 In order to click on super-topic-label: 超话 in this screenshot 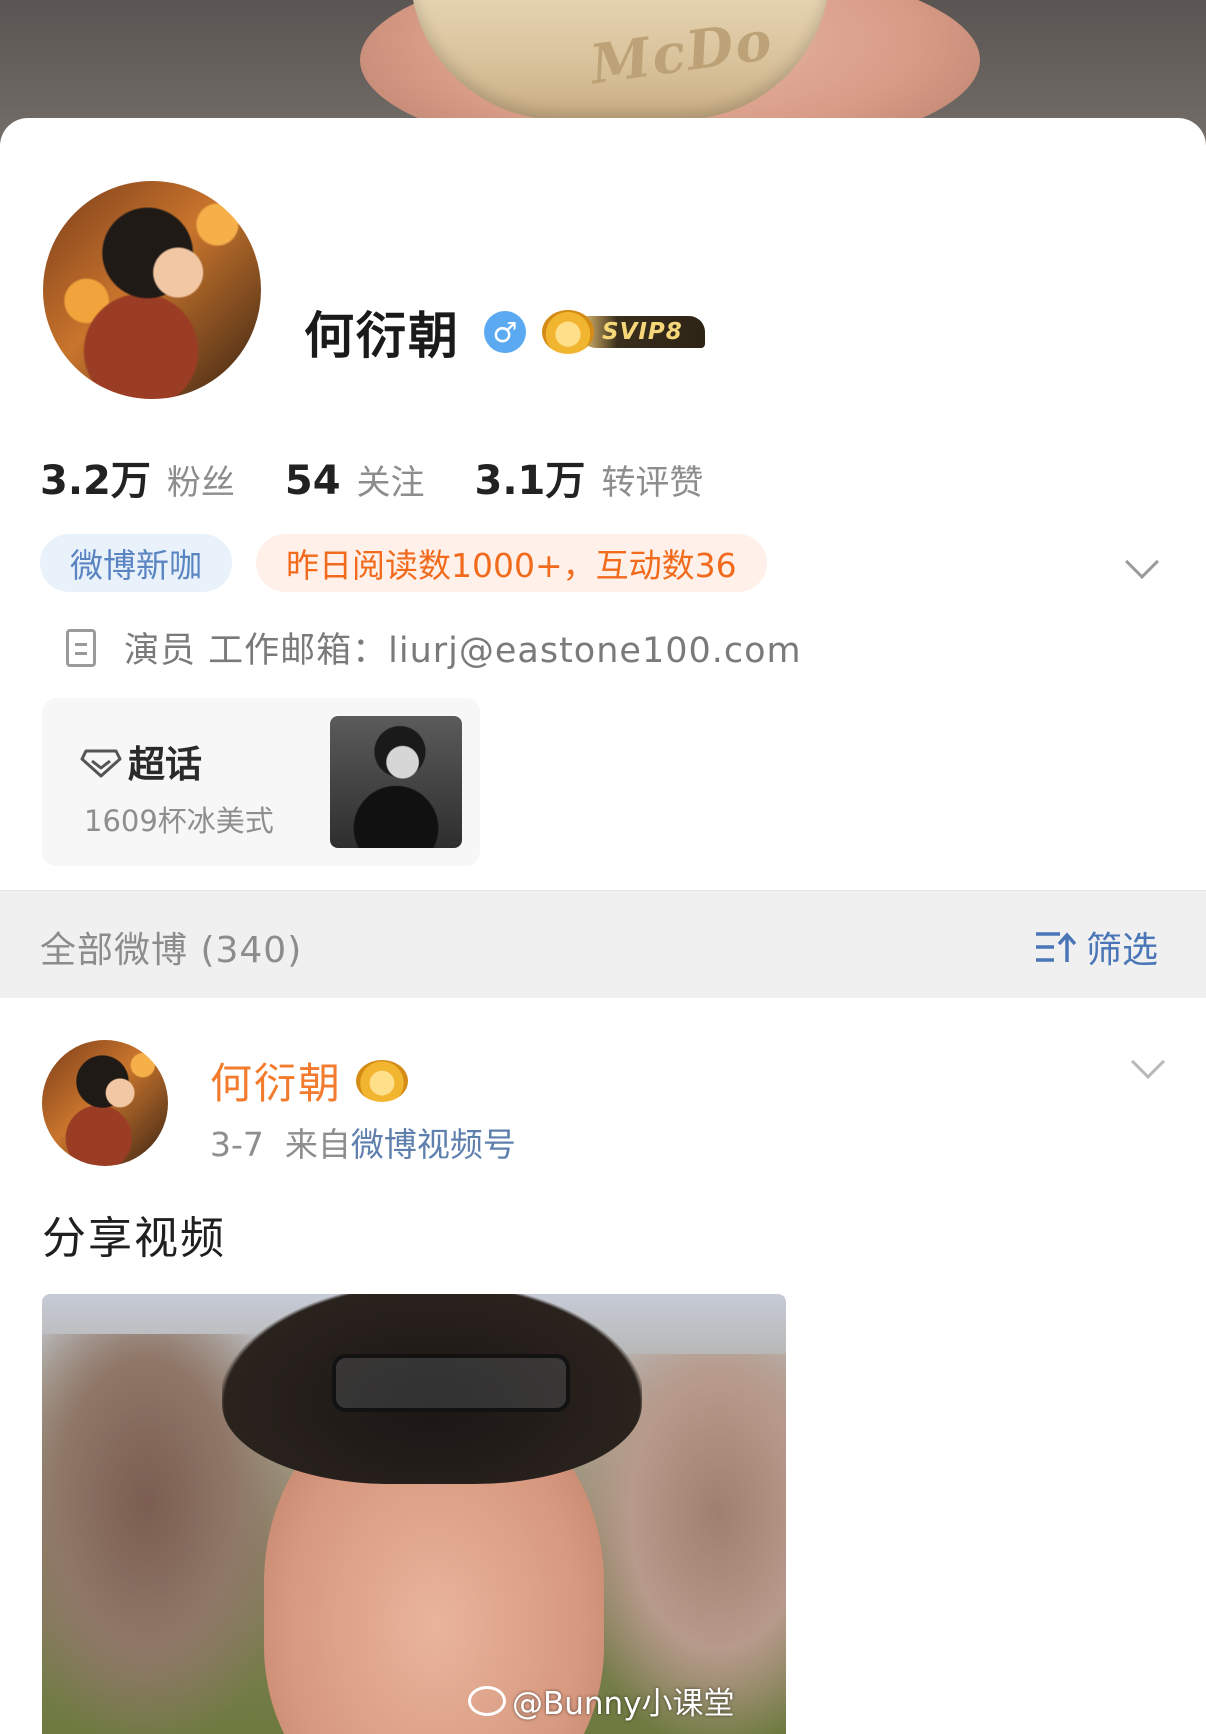, I will do `click(165, 764)`.